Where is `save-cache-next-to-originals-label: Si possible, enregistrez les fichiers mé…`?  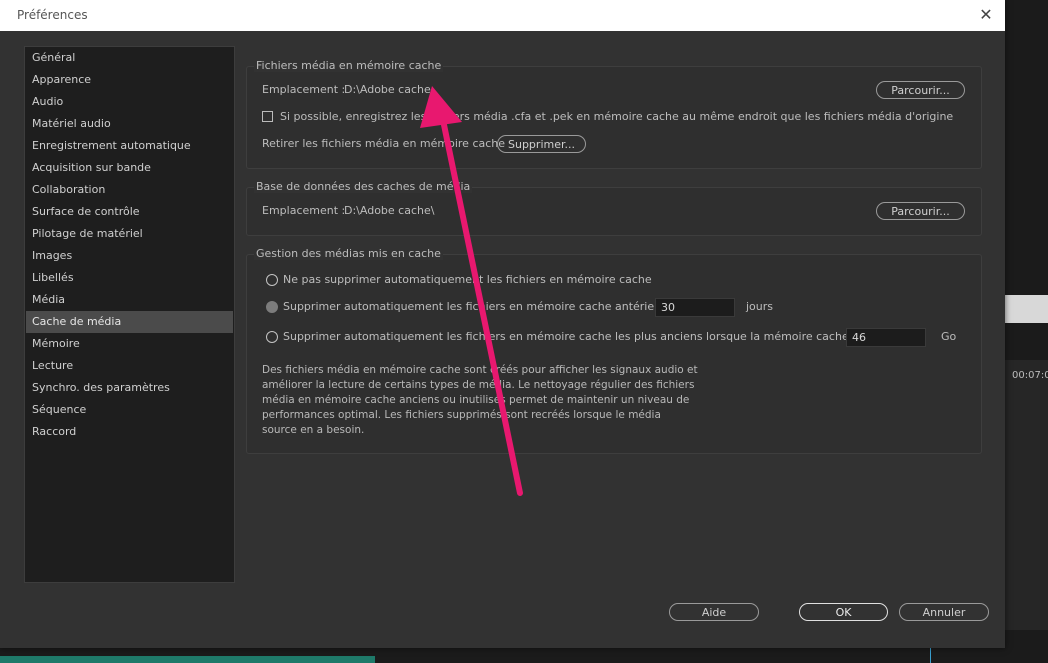
save-cache-next-to-originals-label: Si possible, enregistrez les fichiers mé… is located at coordinates (617, 116).